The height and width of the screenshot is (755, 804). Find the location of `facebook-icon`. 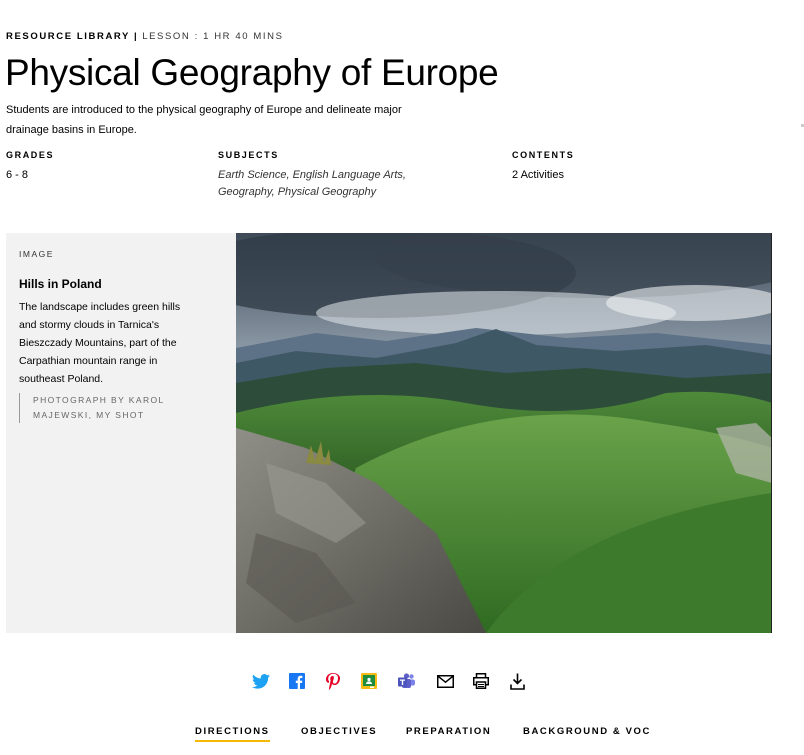

facebook-icon is located at coordinates (297, 681).